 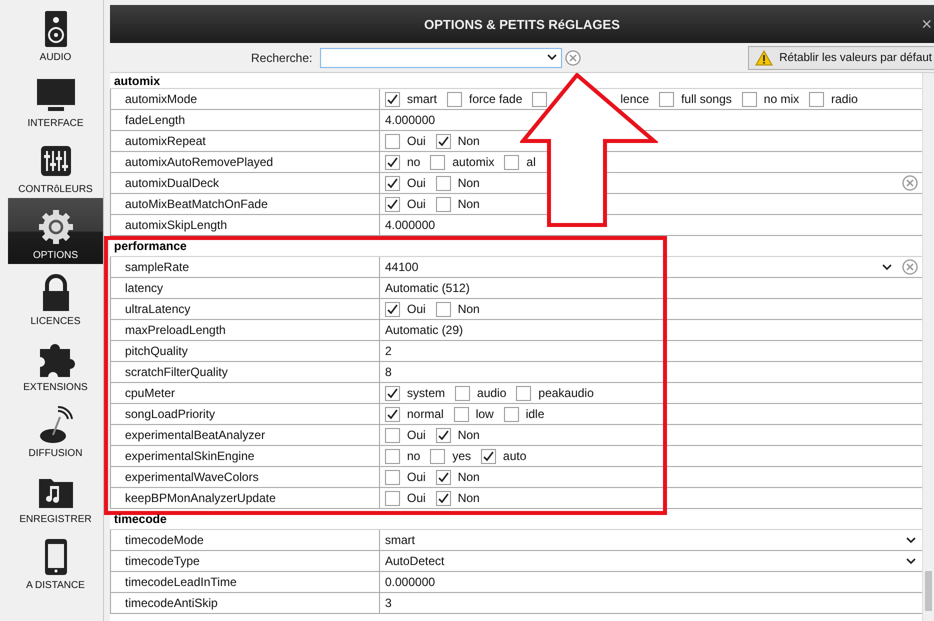 What do you see at coordinates (245, 330) in the screenshot?
I see `setting-name: maxPreloadLength` at bounding box center [245, 330].